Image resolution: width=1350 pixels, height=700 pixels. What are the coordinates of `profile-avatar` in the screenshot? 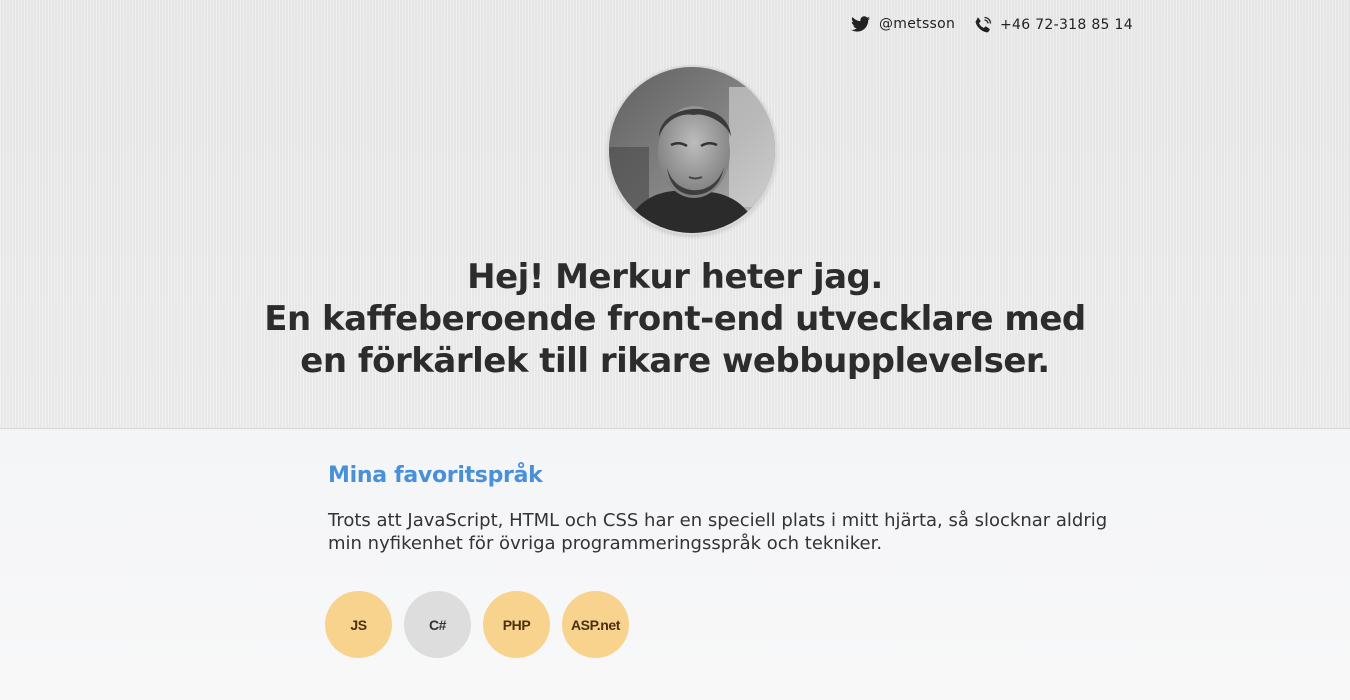 It's located at (692, 150).